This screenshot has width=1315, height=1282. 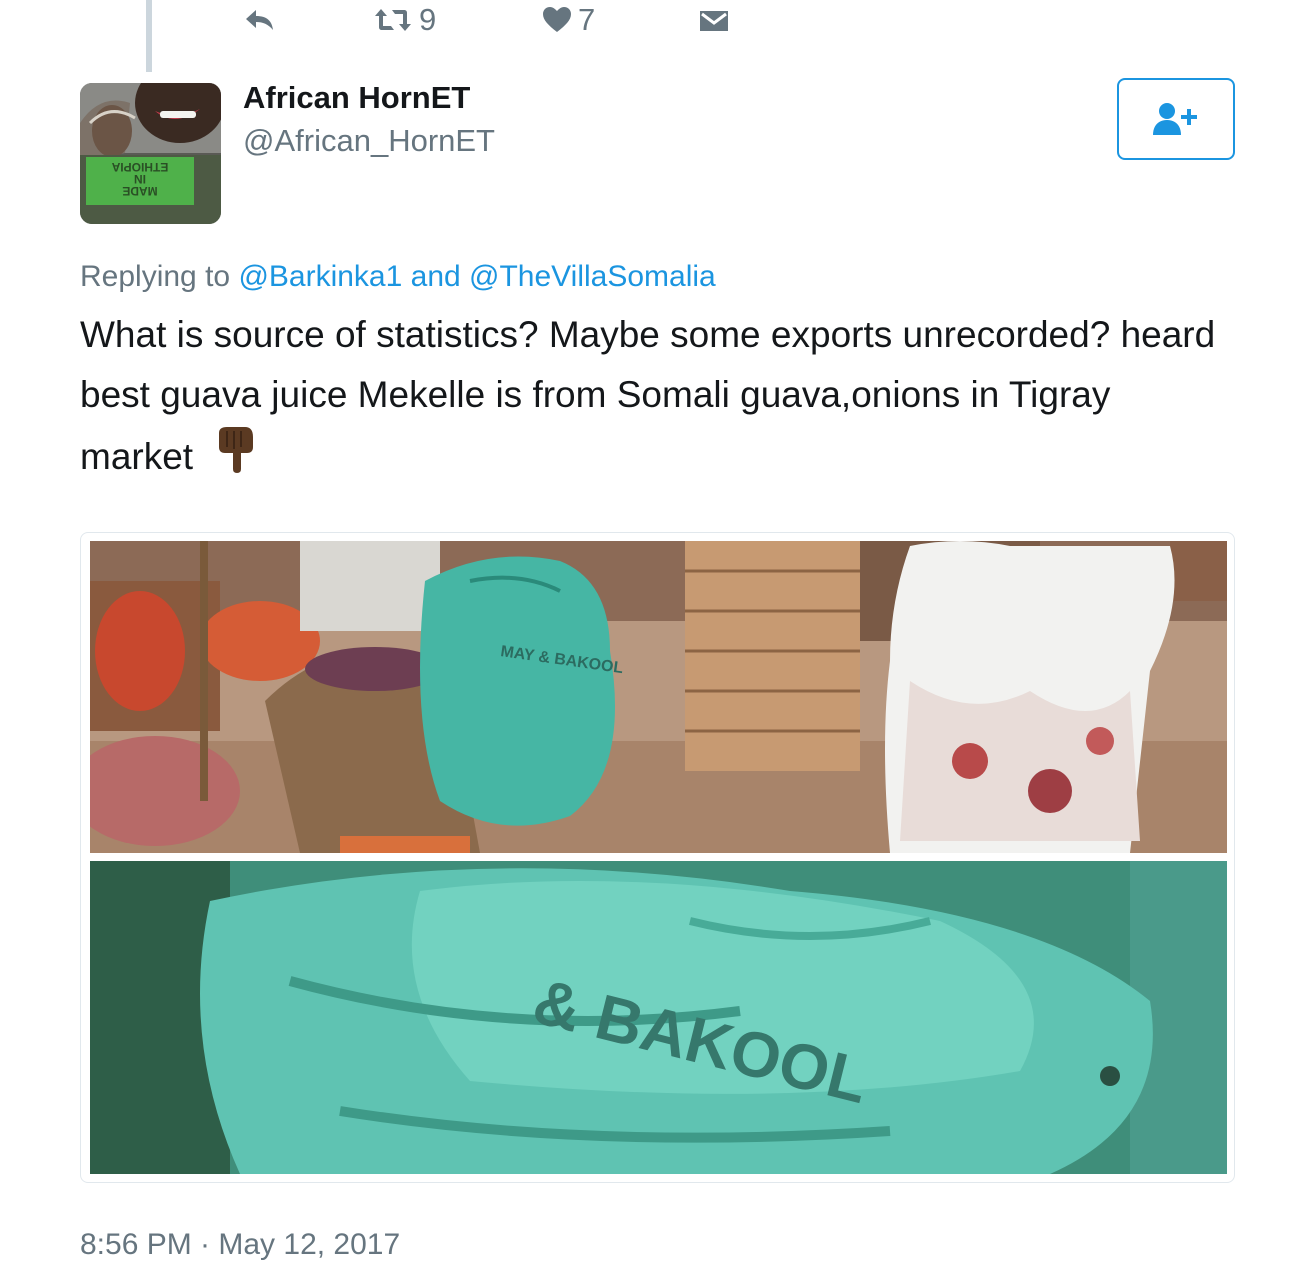 What do you see at coordinates (159, 276) in the screenshot?
I see `replying-to-label: Replying to` at bounding box center [159, 276].